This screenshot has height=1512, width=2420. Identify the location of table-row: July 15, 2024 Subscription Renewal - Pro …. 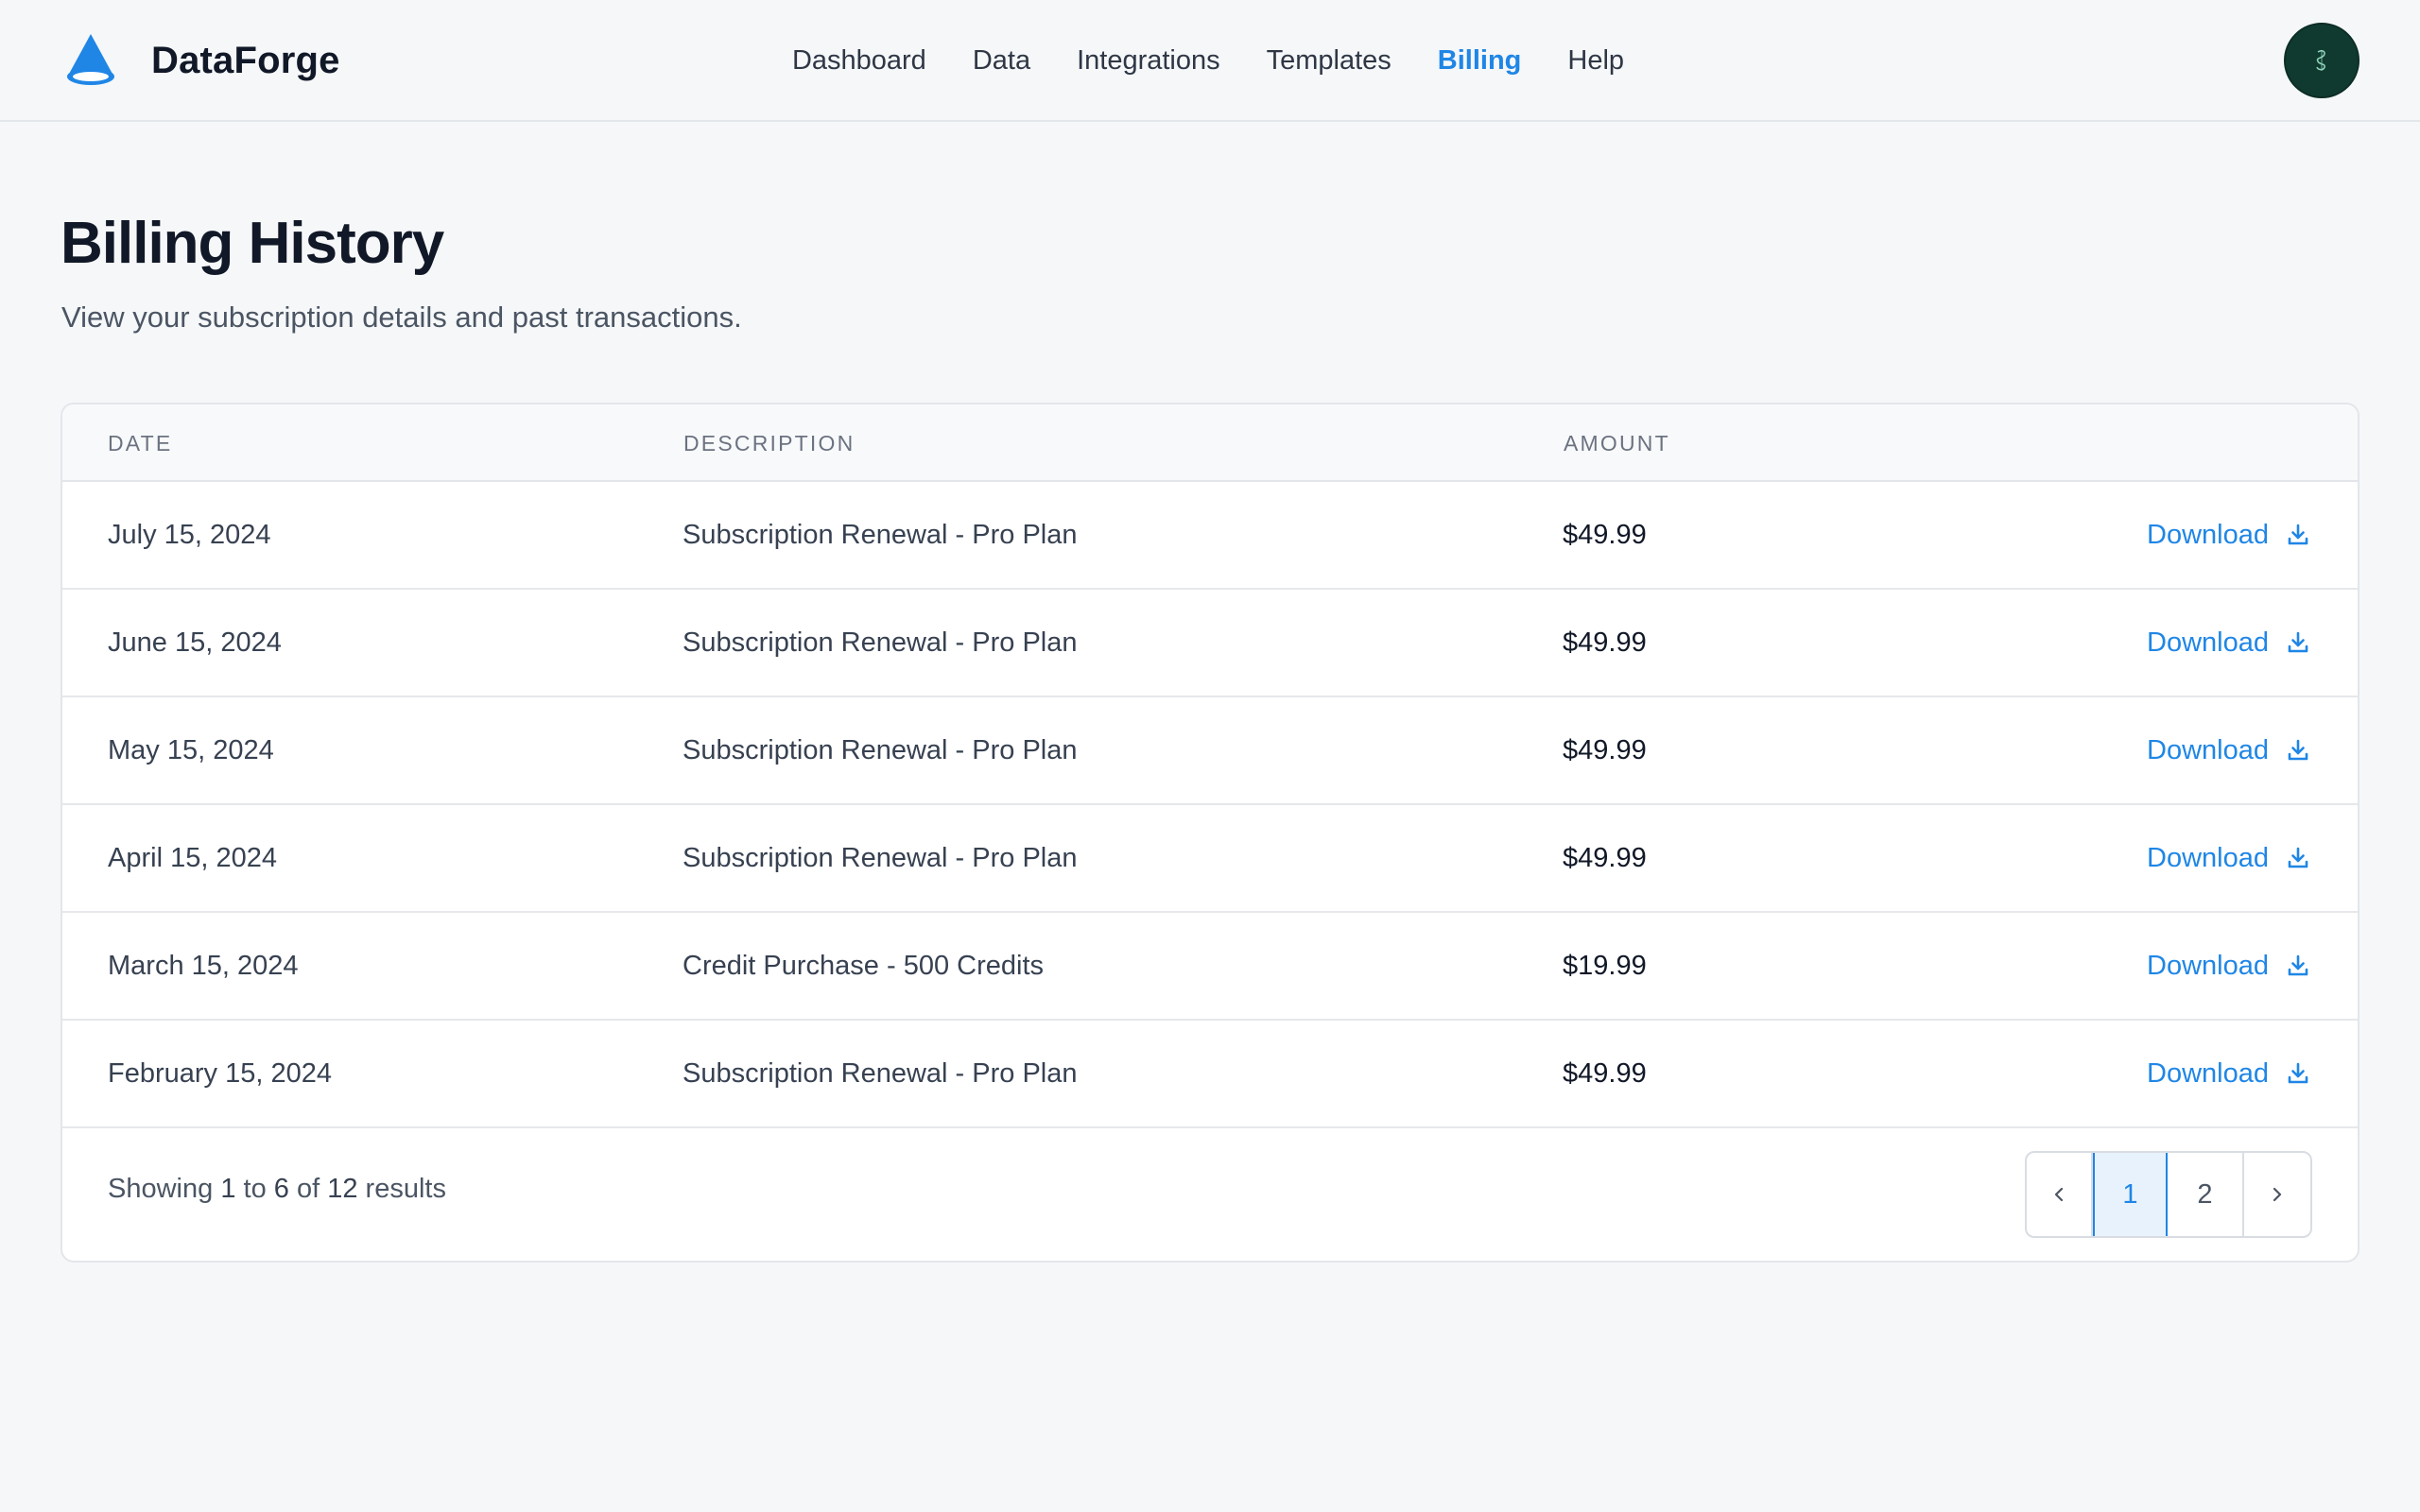
(1210, 536).